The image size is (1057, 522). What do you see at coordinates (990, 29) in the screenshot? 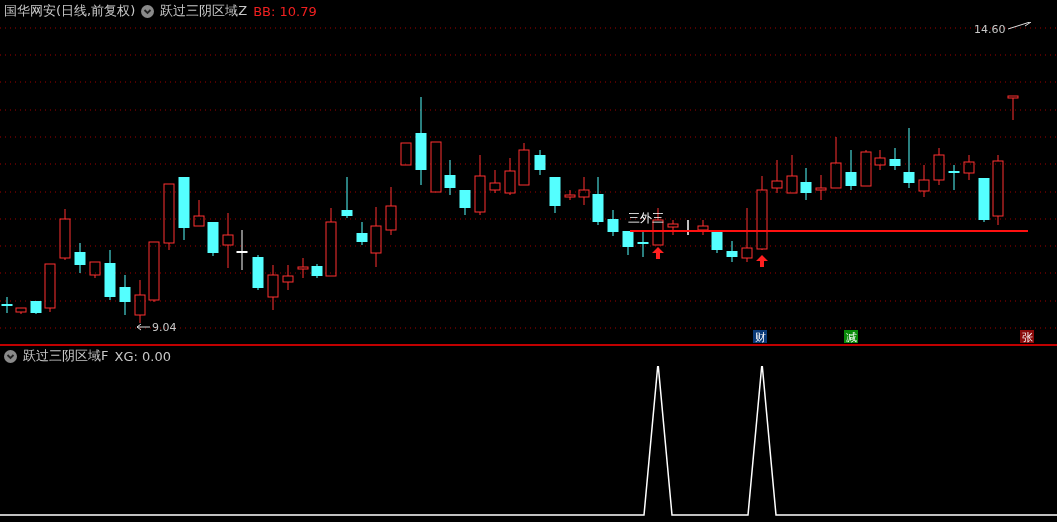
I see `price-label: 14.60` at bounding box center [990, 29].